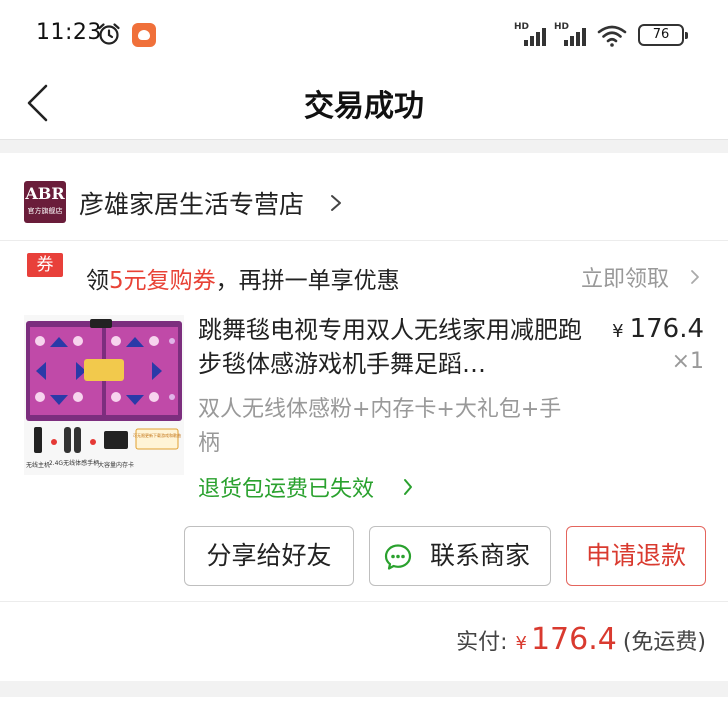 The width and height of the screenshot is (728, 709). What do you see at coordinates (45, 193) in the screenshot?
I see `shop-logo-text: ABR` at bounding box center [45, 193].